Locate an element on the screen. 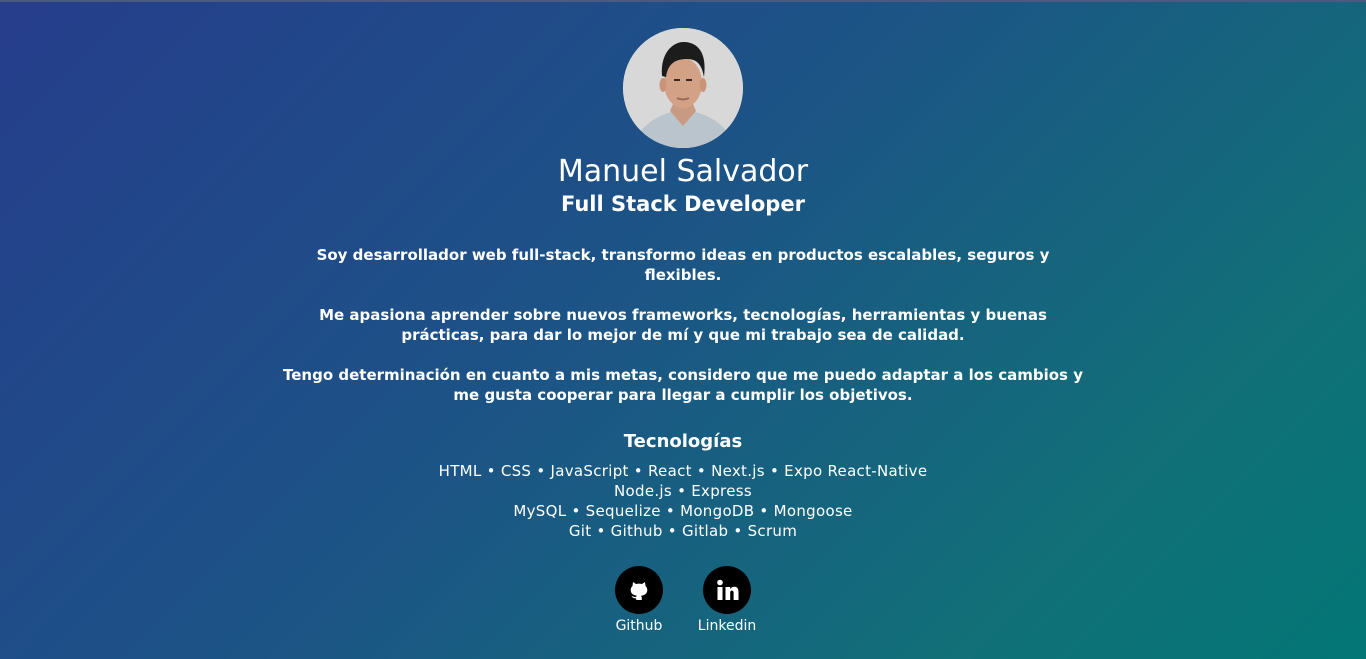  profile-name: Manuel Salvador is located at coordinates (683, 171).